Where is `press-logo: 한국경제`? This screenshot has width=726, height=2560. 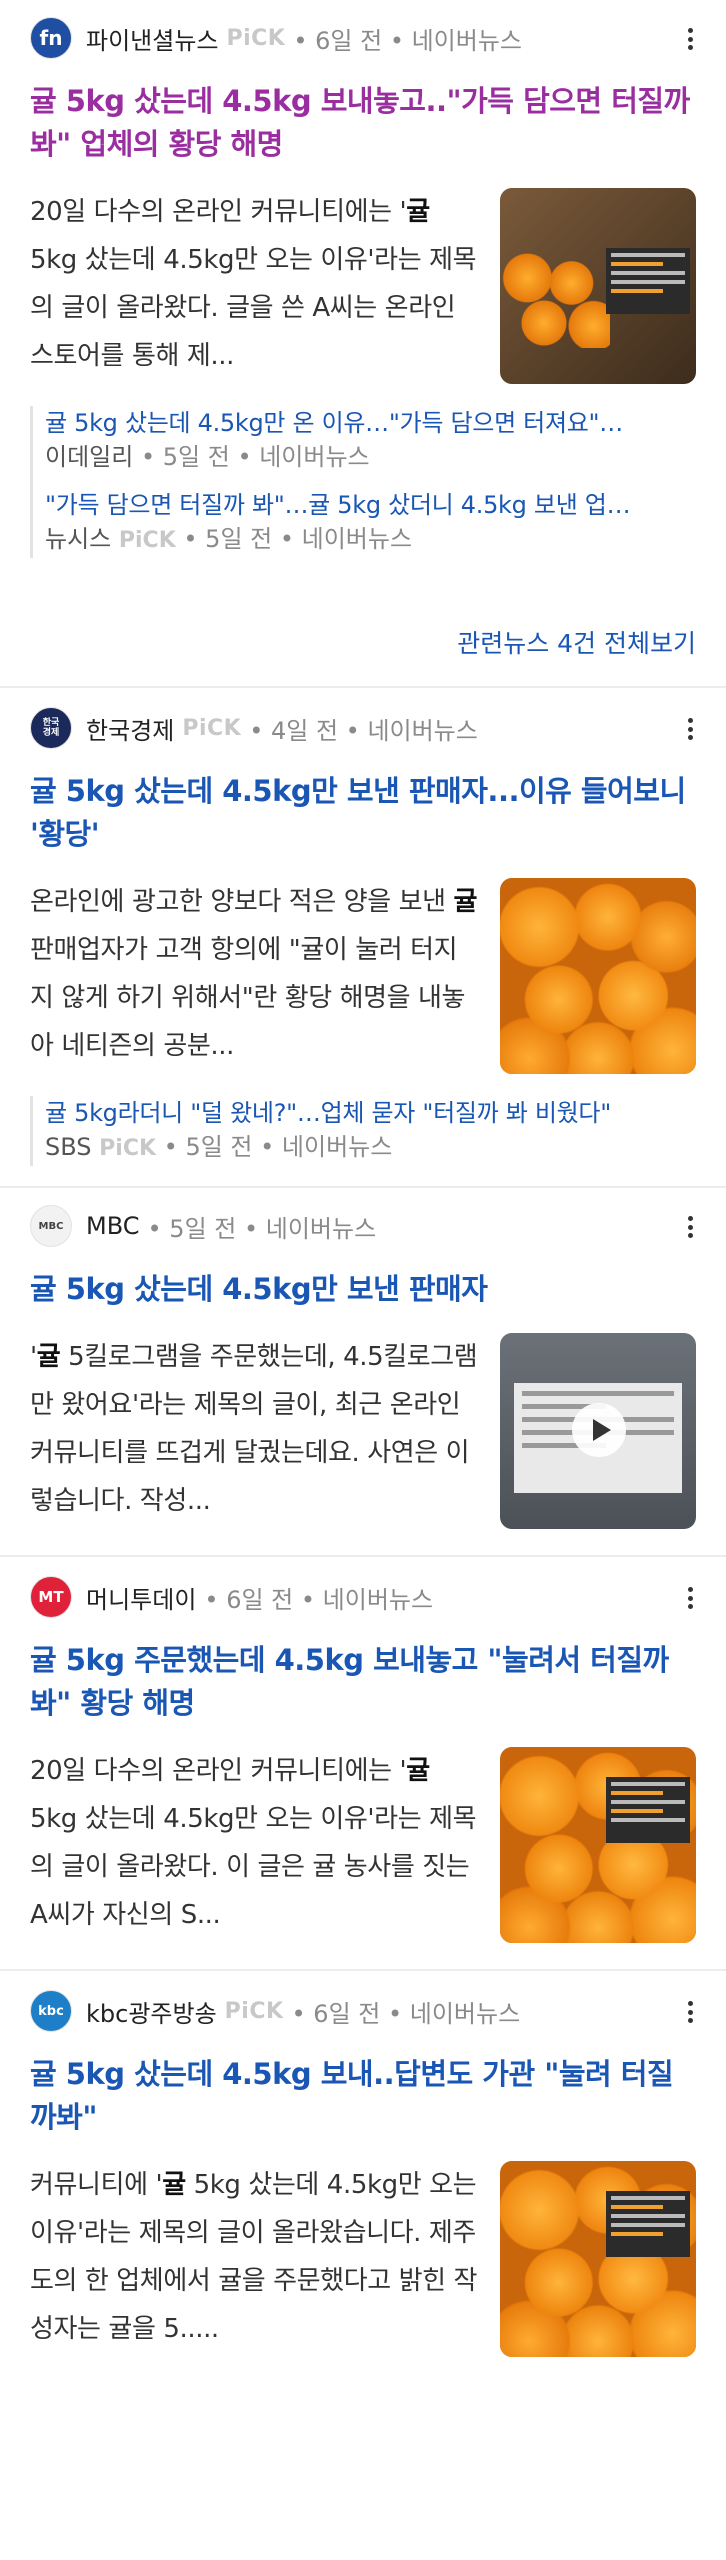
press-logo: 한국경제 is located at coordinates (51, 728).